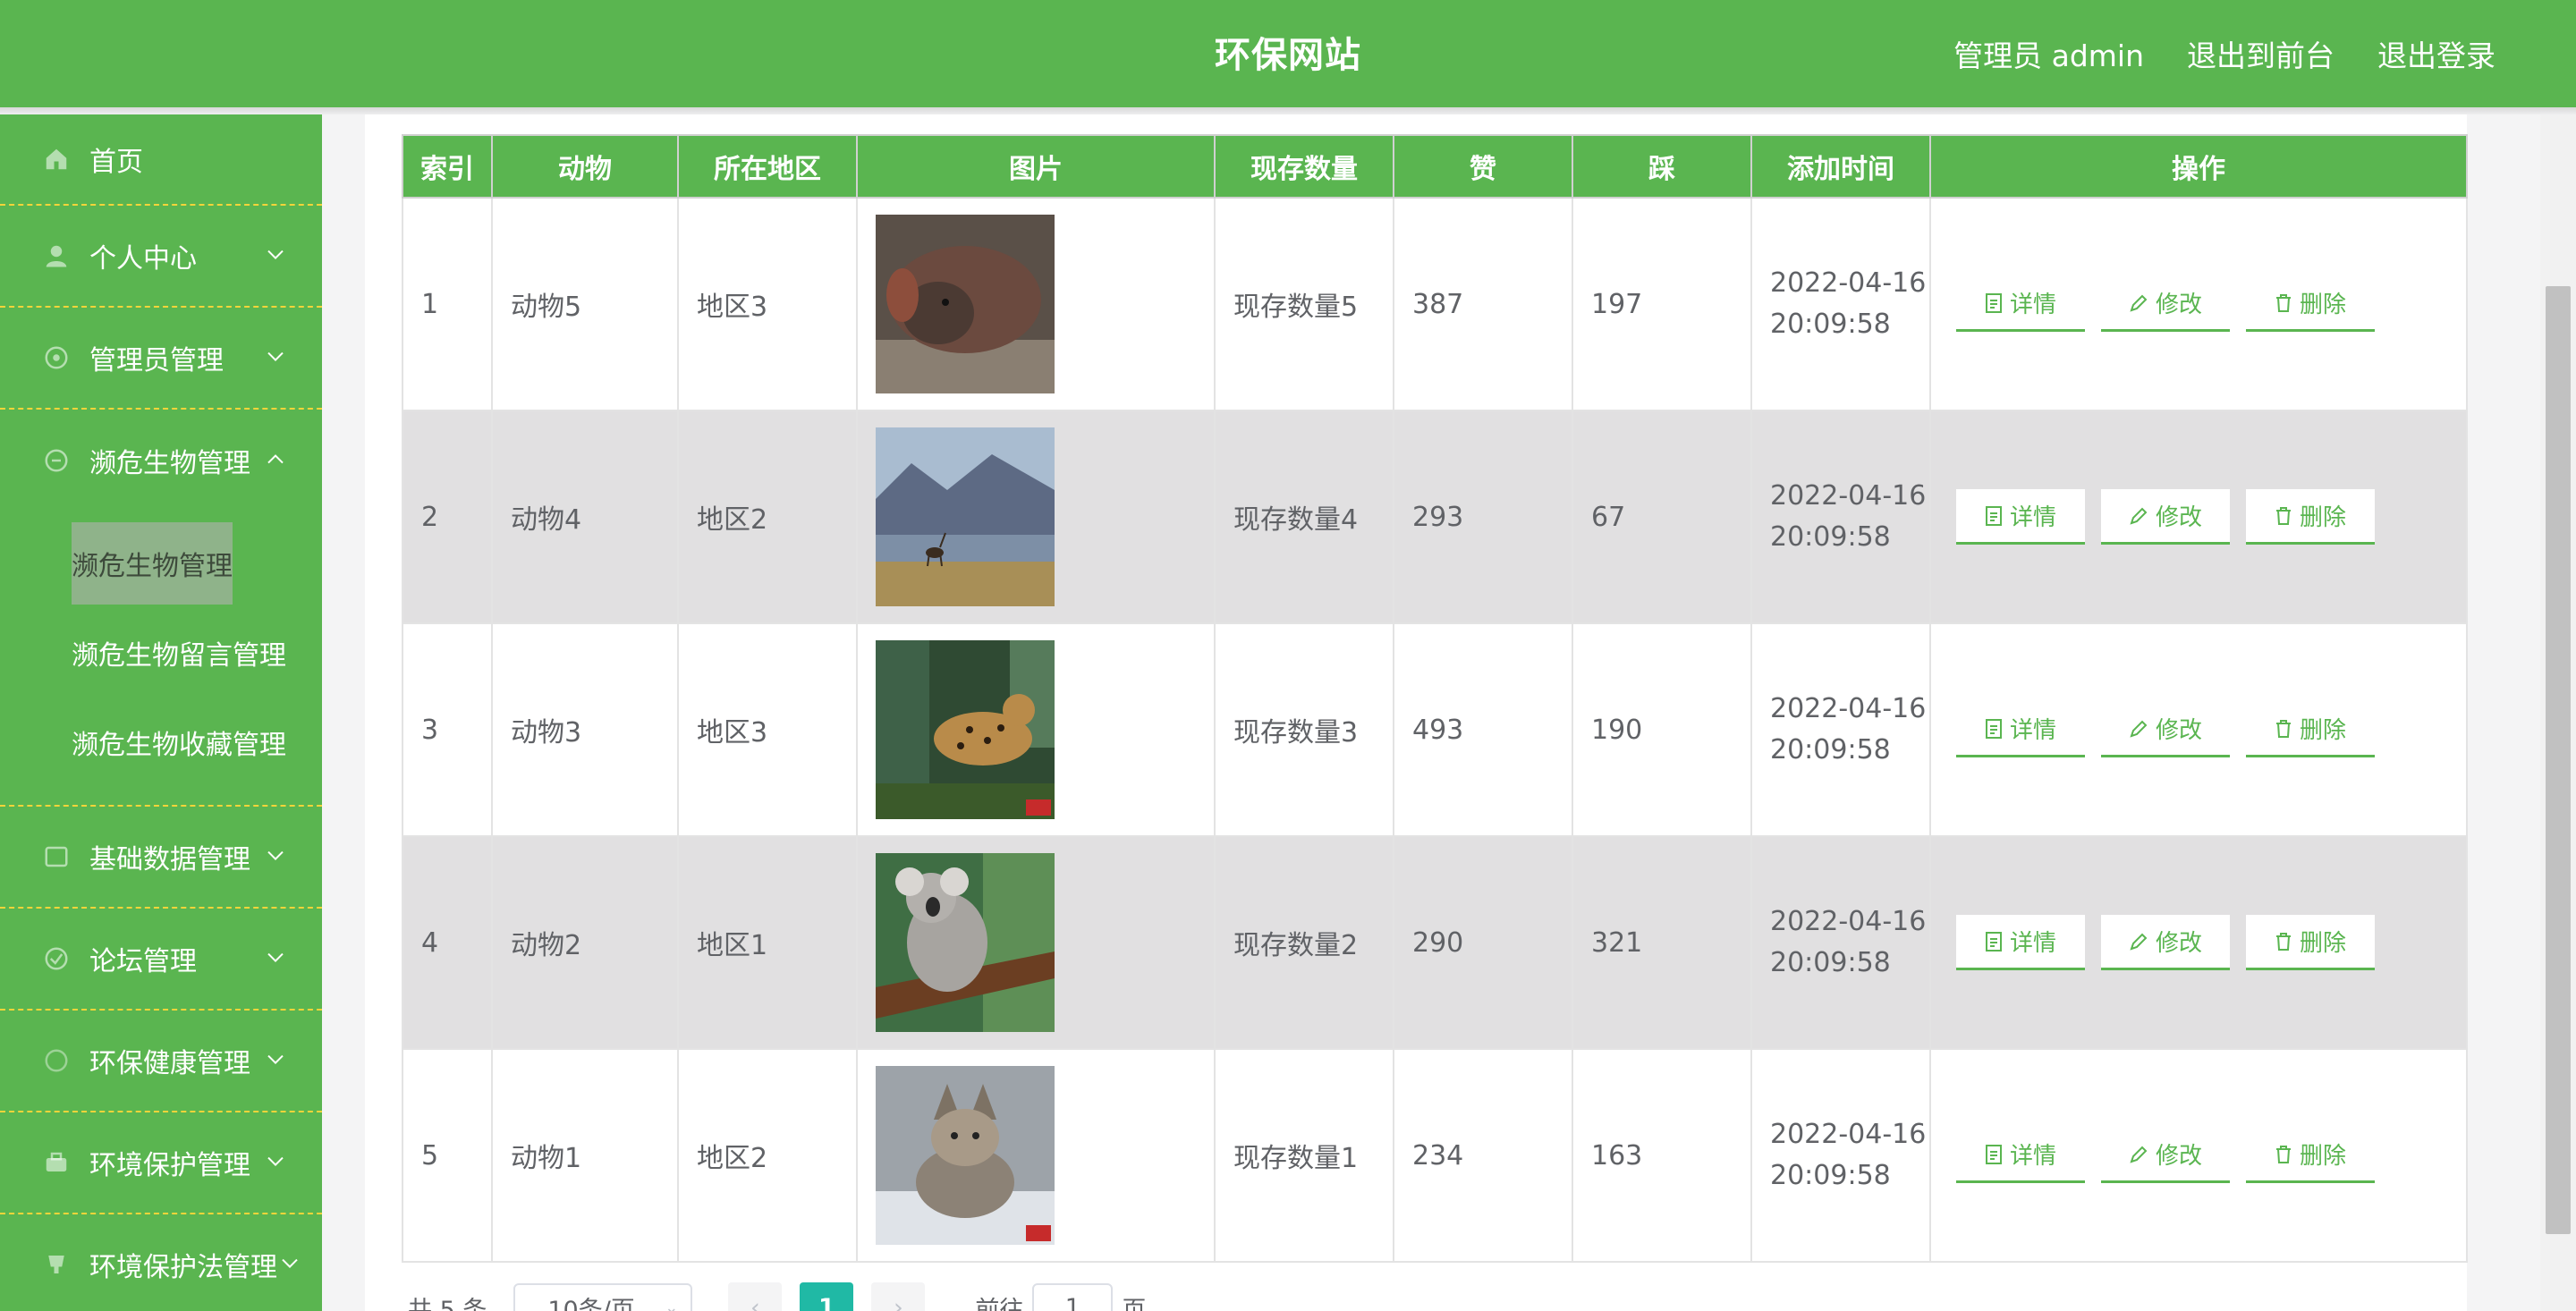 The height and width of the screenshot is (1311, 2576). Describe the element at coordinates (1483, 166) in the screenshot. I see `column-header: 赞` at that location.